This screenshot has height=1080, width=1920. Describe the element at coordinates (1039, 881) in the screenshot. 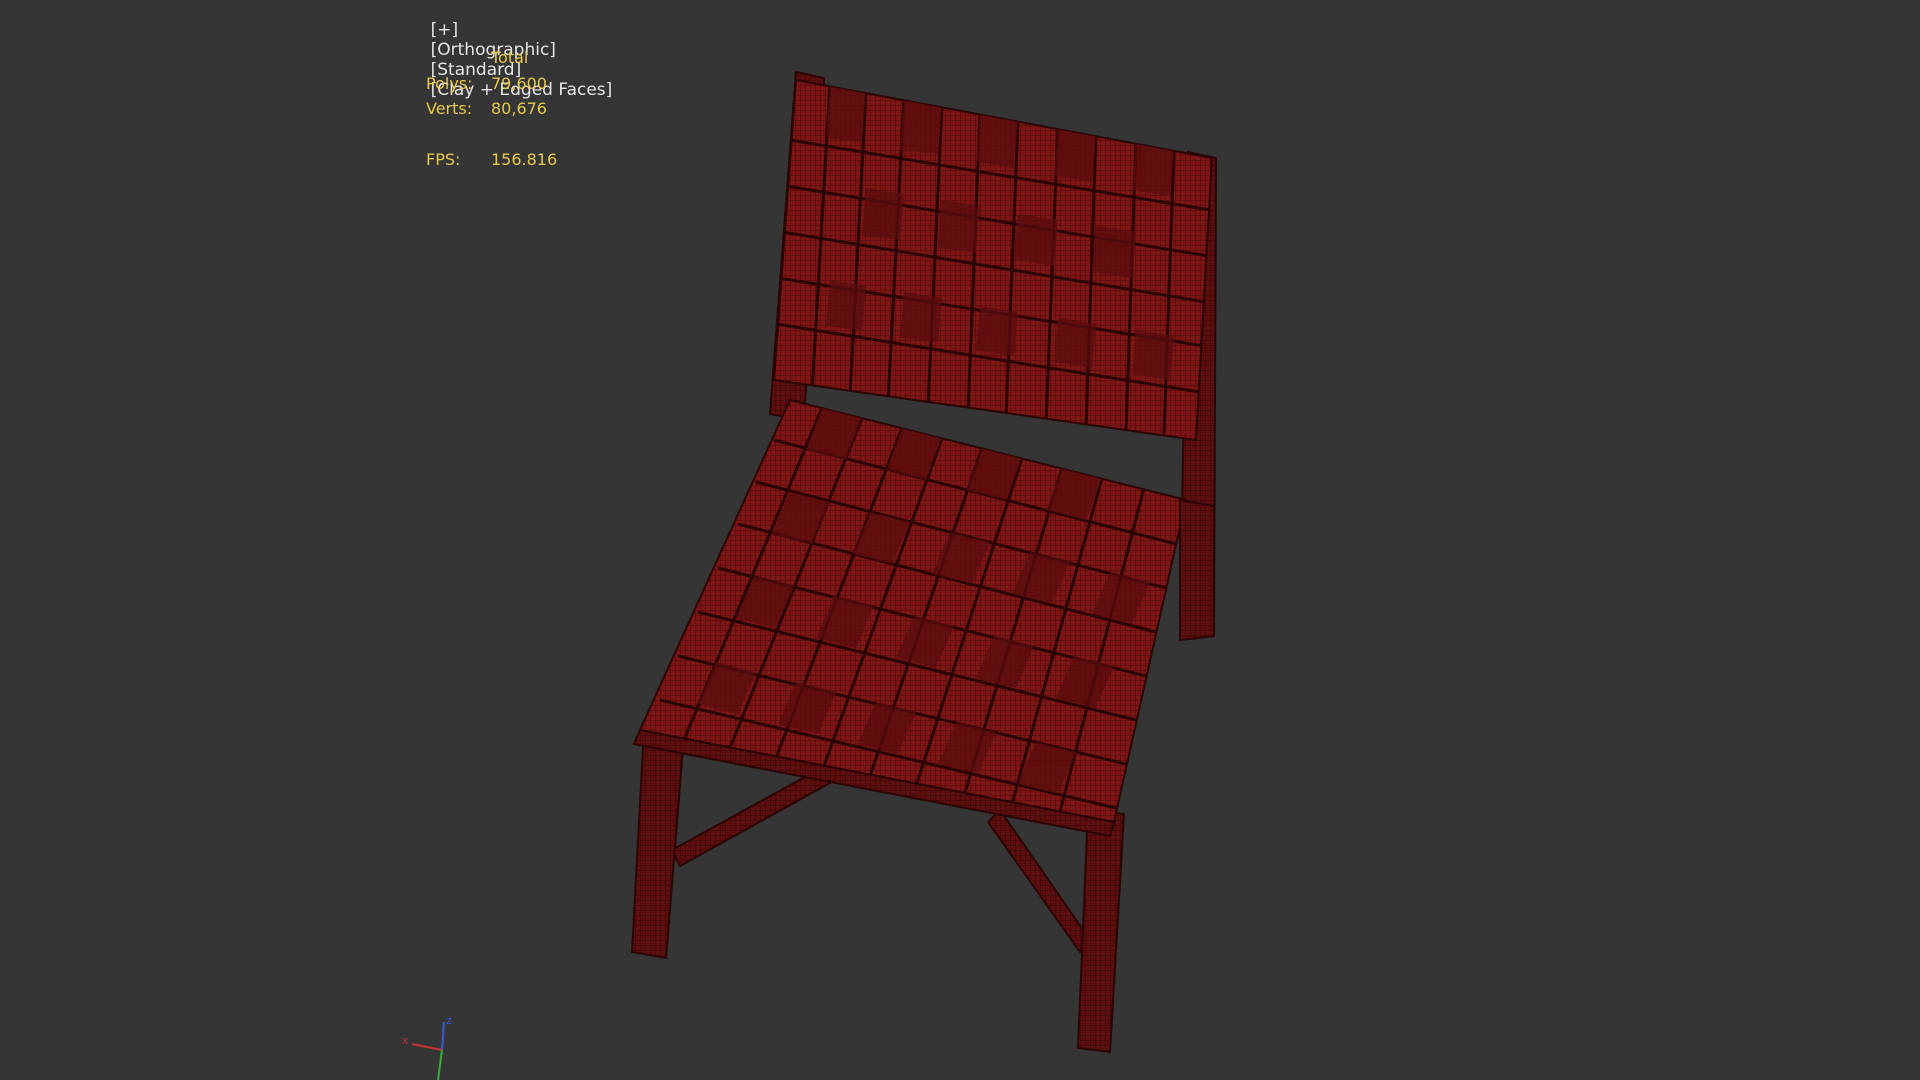

I see `chair-stretcher-right` at that location.